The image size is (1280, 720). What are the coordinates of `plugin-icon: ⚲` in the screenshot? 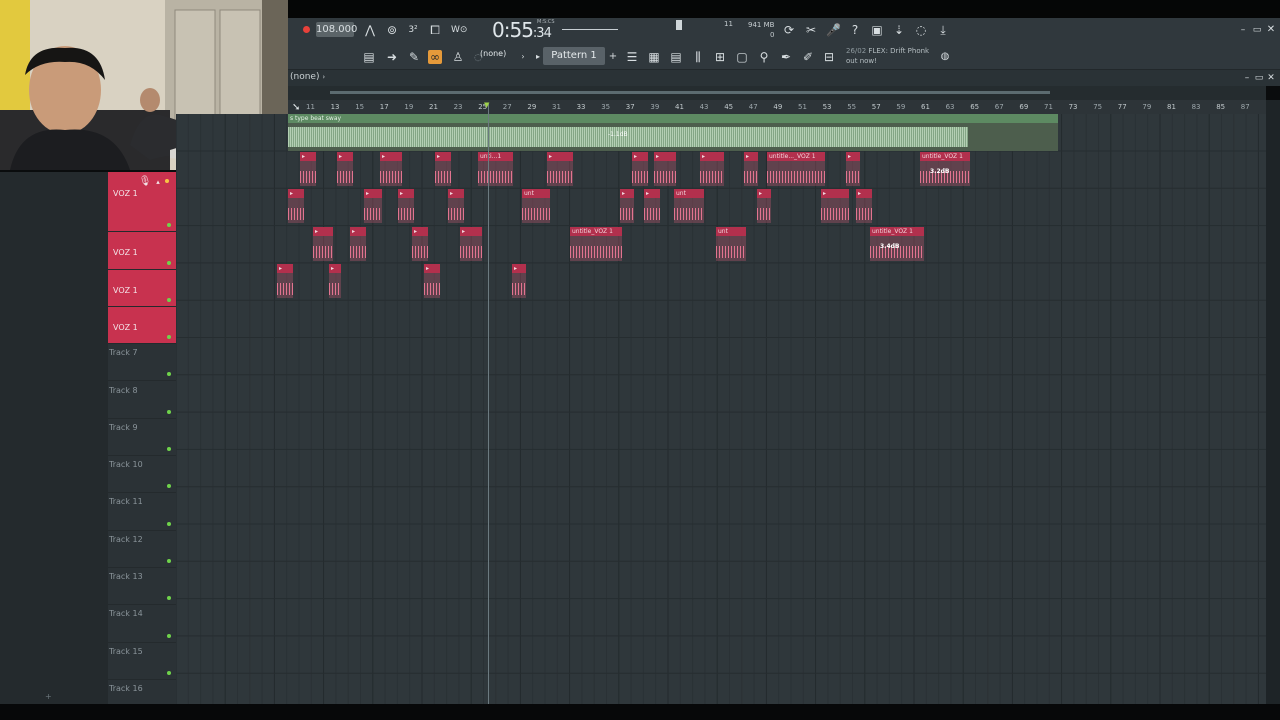 It's located at (764, 57).